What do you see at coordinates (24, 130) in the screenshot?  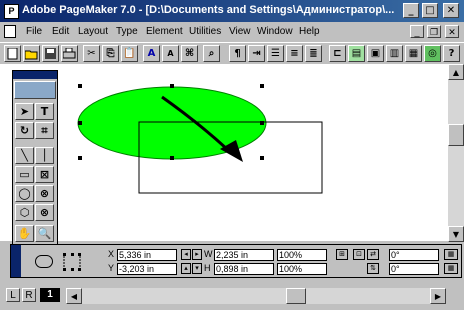 I see `rotate-tool-icon: ↻` at bounding box center [24, 130].